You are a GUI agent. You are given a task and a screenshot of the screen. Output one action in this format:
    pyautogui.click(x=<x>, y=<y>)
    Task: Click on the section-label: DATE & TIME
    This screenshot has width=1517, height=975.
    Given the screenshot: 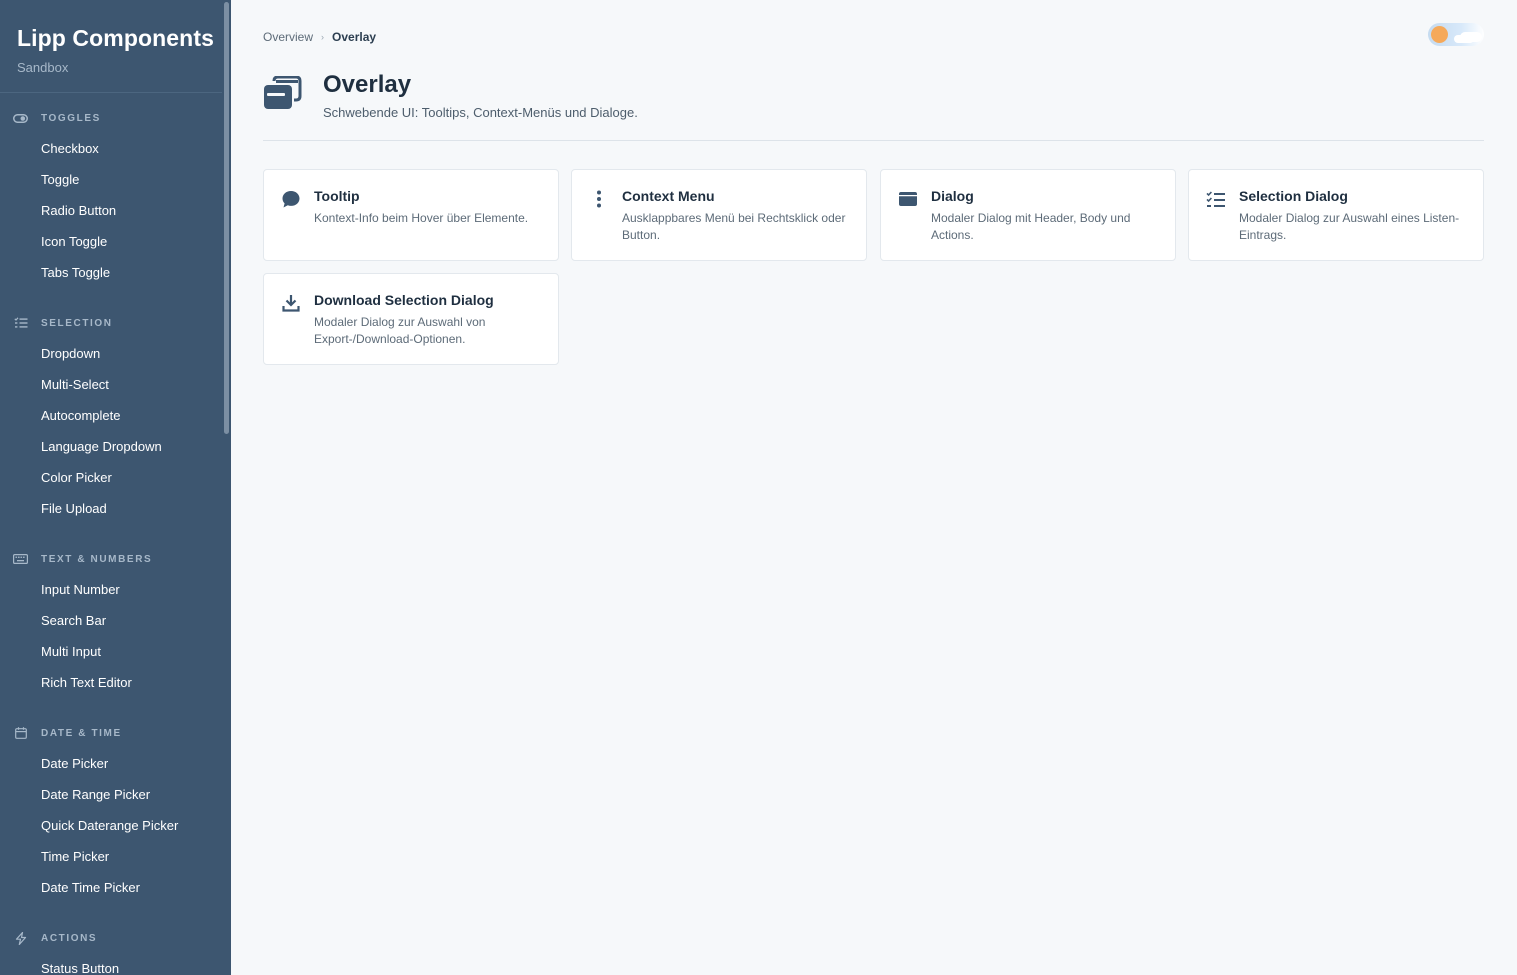 What is the action you would take?
    pyautogui.click(x=81, y=733)
    